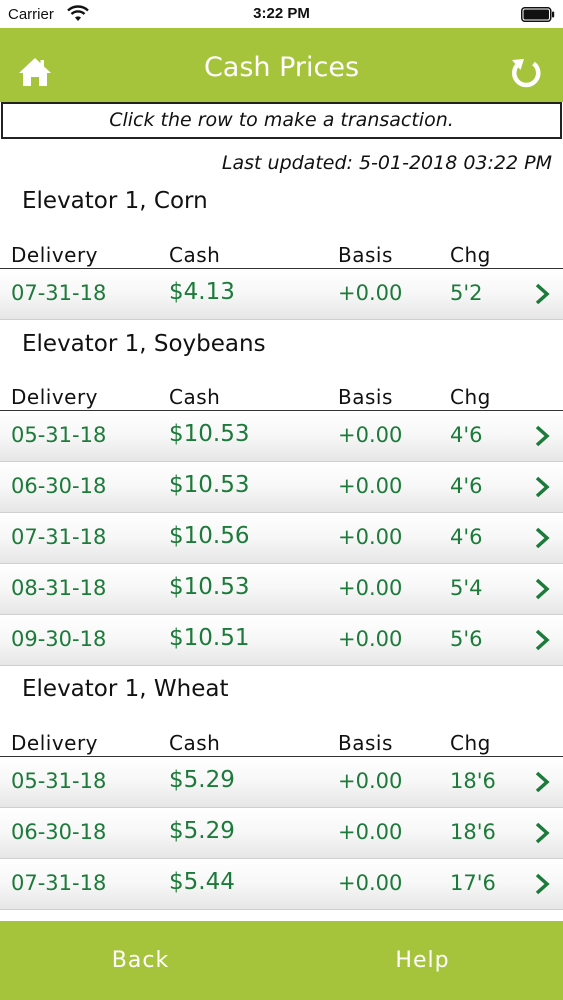 This screenshot has width=563, height=1000. Describe the element at coordinates (209, 536) in the screenshot. I see `cash-price: $10.56` at that location.